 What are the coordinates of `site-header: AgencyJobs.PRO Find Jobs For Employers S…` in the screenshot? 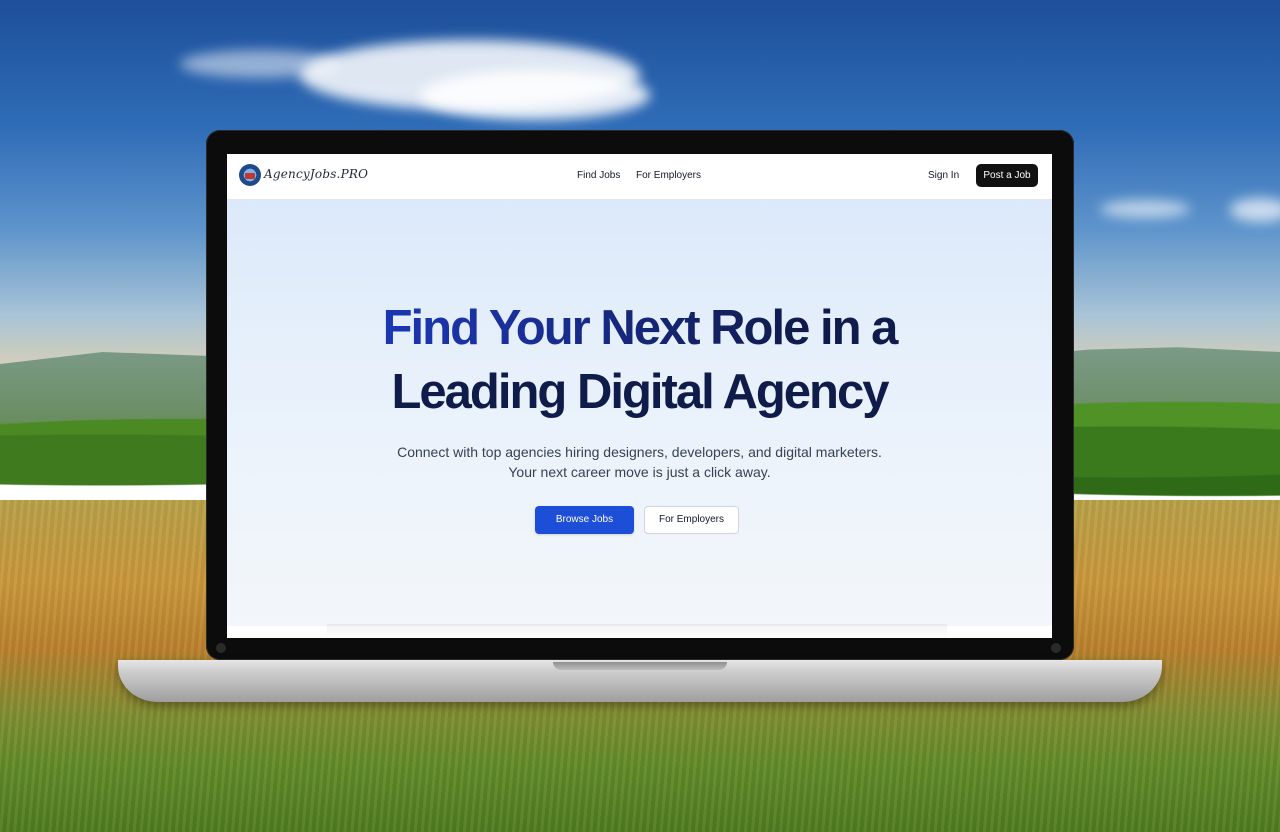 It's located at (639, 177).